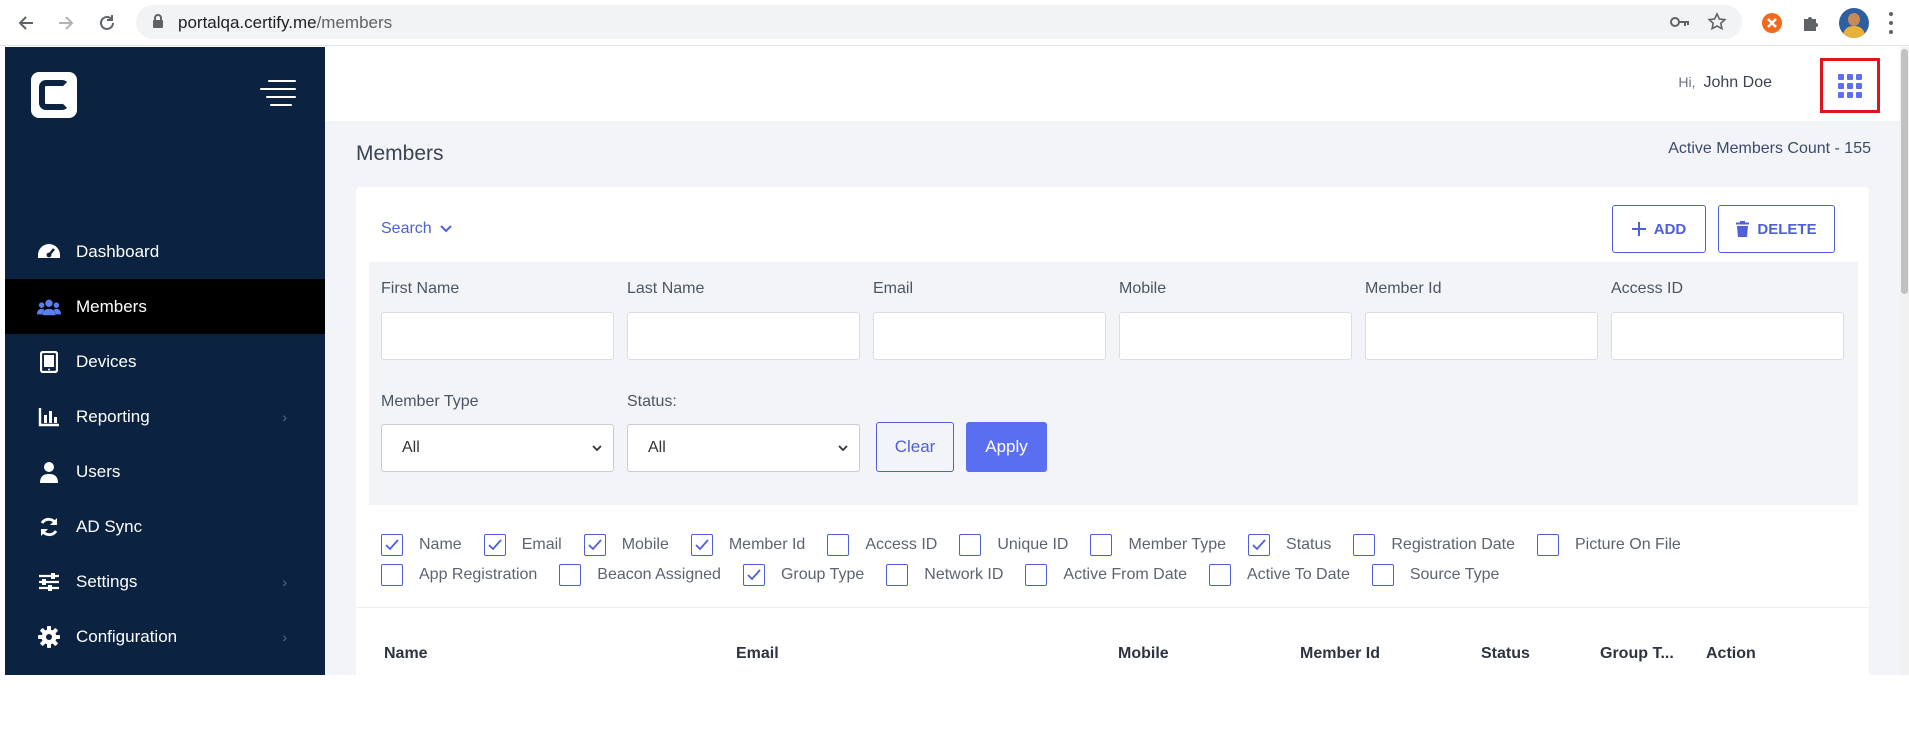 This screenshot has height=737, width=1909. What do you see at coordinates (1435, 575) in the screenshot?
I see `column-toggle-source-type: Source Type` at bounding box center [1435, 575].